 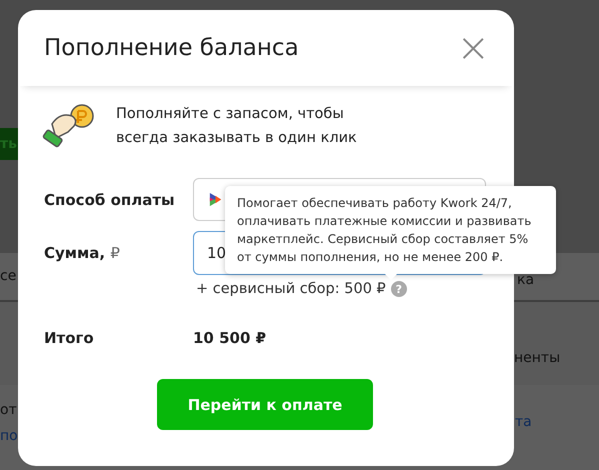 What do you see at coordinates (230, 337) in the screenshot?
I see `total-value: 10 500 ₽` at bounding box center [230, 337].